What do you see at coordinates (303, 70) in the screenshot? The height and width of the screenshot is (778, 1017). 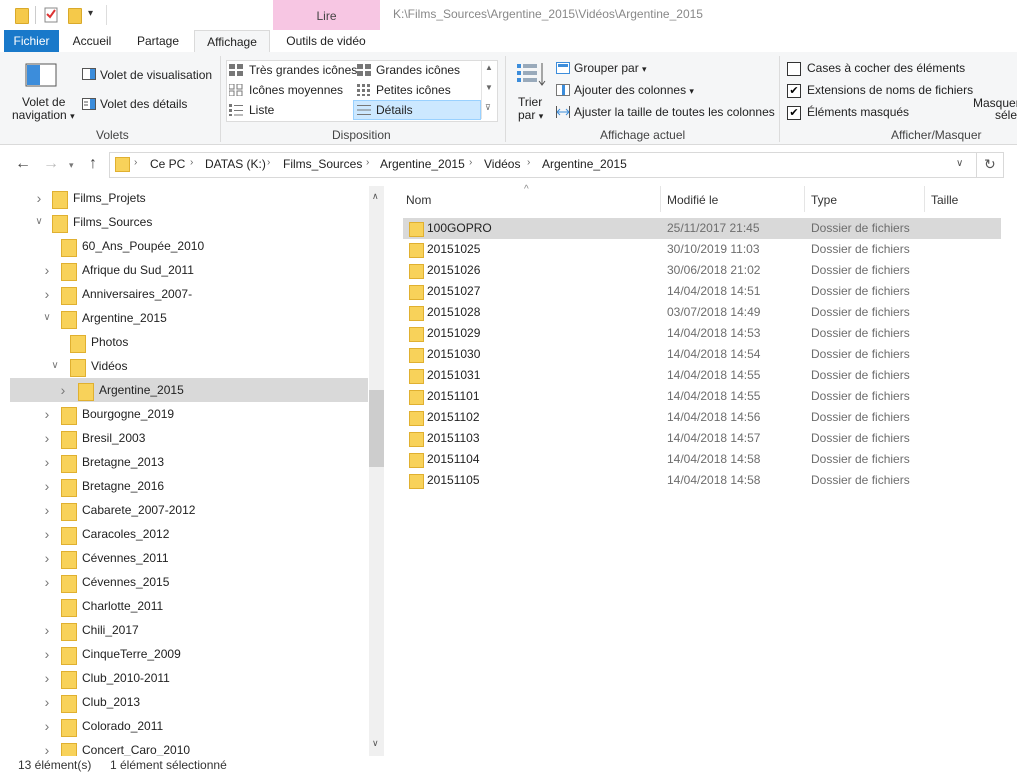 I see `layout-extra-large-icons: Très grandes icônes` at bounding box center [303, 70].